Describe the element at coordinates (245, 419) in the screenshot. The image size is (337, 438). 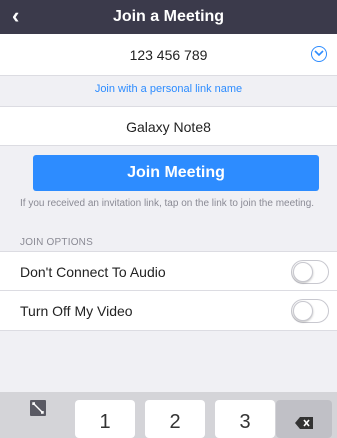
I see `key-3: 3` at that location.